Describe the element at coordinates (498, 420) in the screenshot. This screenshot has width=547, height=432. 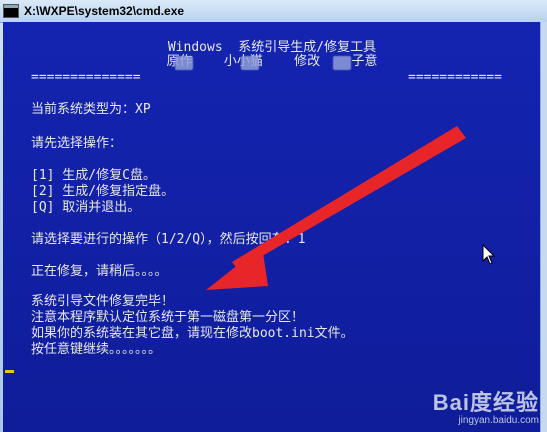
I see `watermark-site: jingyan.baidu.com` at that location.